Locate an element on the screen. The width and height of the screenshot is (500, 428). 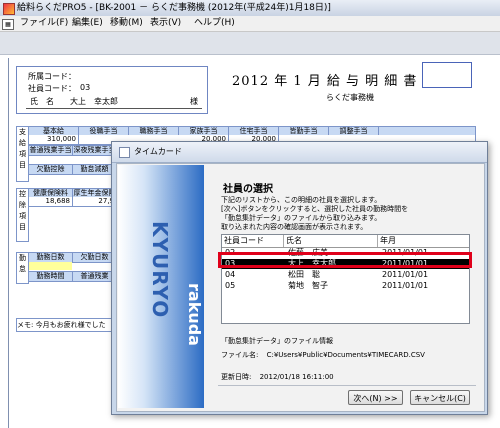
honorific: 様 is located at coordinates (194, 101).